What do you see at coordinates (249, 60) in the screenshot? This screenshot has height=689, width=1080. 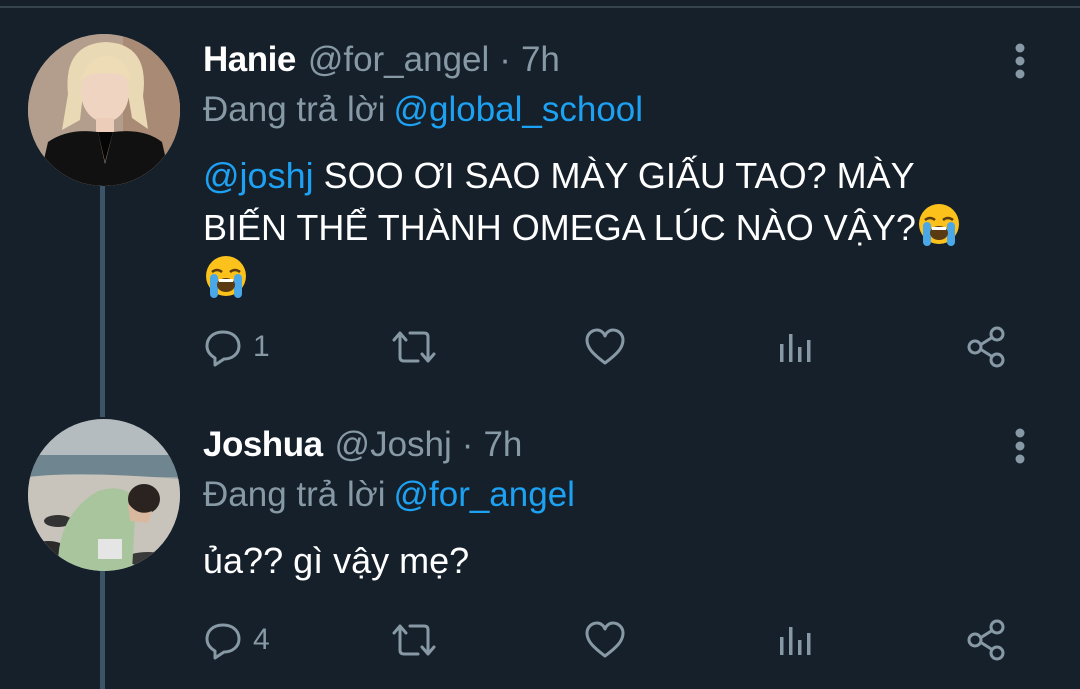 I see `author-name: Hanie` at bounding box center [249, 60].